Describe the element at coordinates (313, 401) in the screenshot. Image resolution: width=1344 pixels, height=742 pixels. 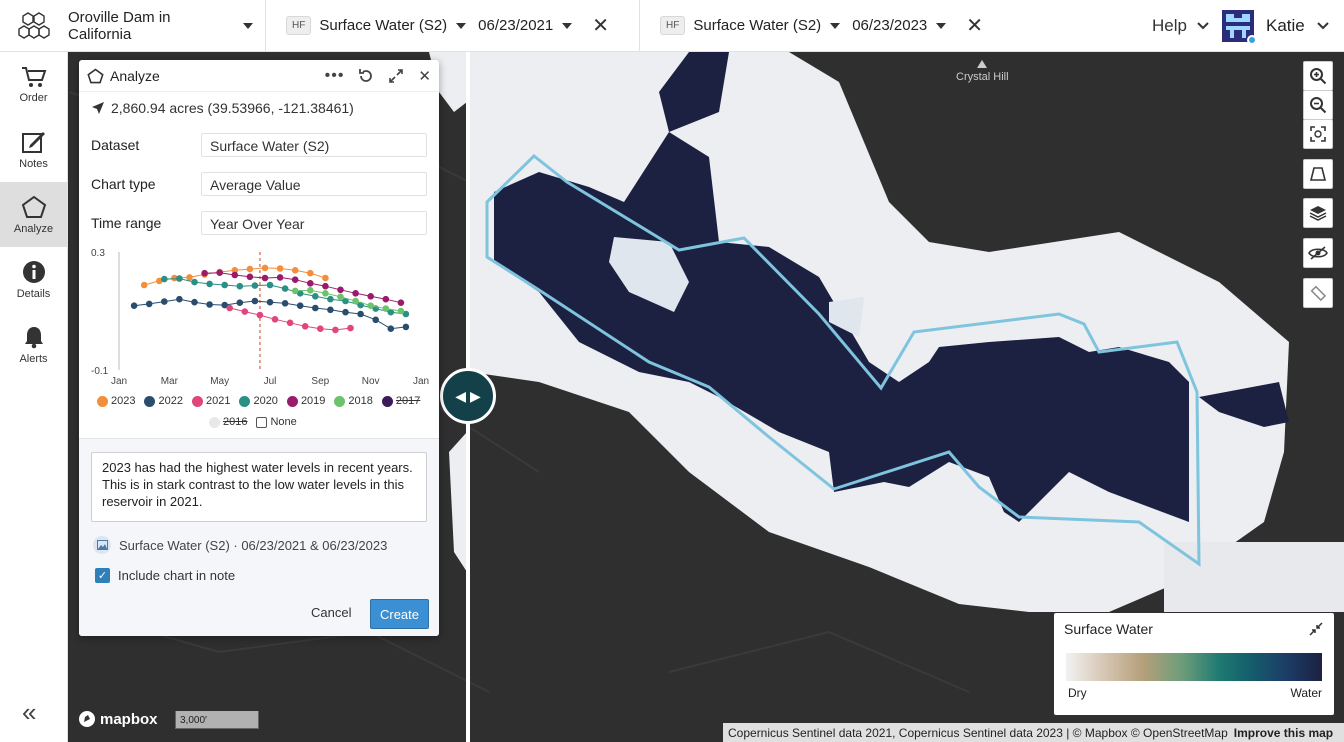
I see `legend-label: 2019` at that location.